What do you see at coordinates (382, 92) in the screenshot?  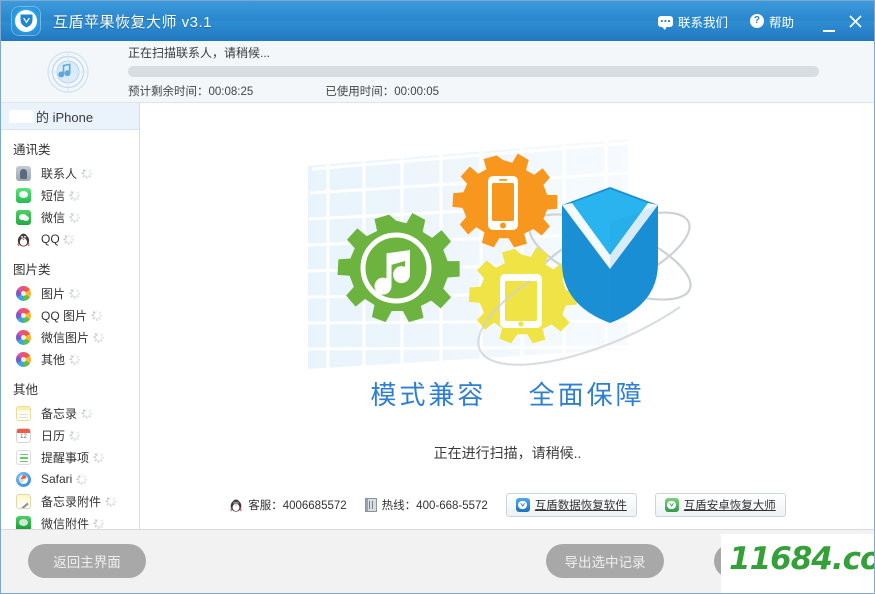 I see `elapsed-time-label: 已使用时间：00:00:05` at bounding box center [382, 92].